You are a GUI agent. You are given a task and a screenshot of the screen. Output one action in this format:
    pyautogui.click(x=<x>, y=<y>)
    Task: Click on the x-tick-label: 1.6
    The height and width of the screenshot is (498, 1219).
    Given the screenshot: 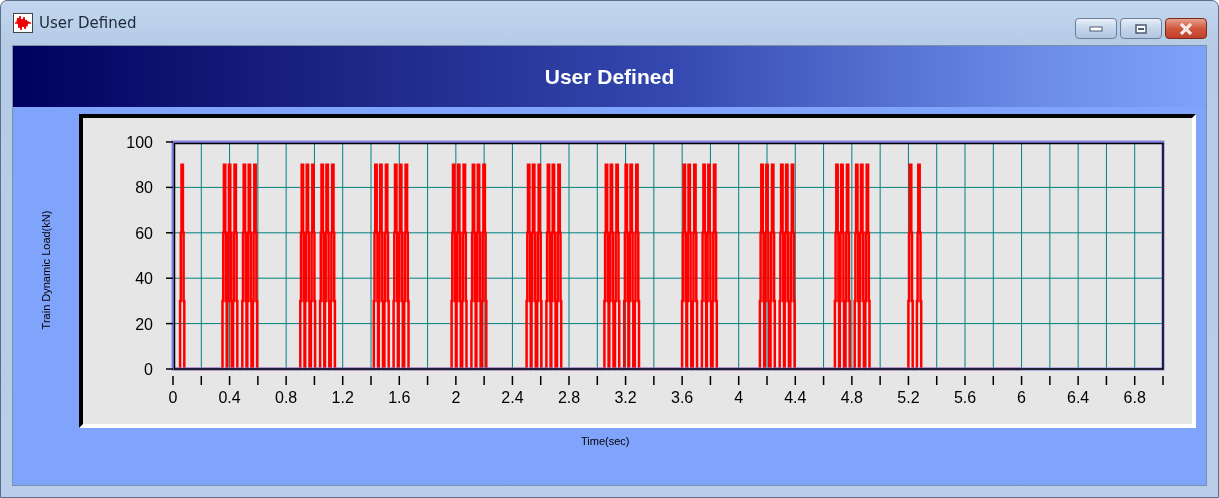 What is the action you would take?
    pyautogui.click(x=399, y=397)
    